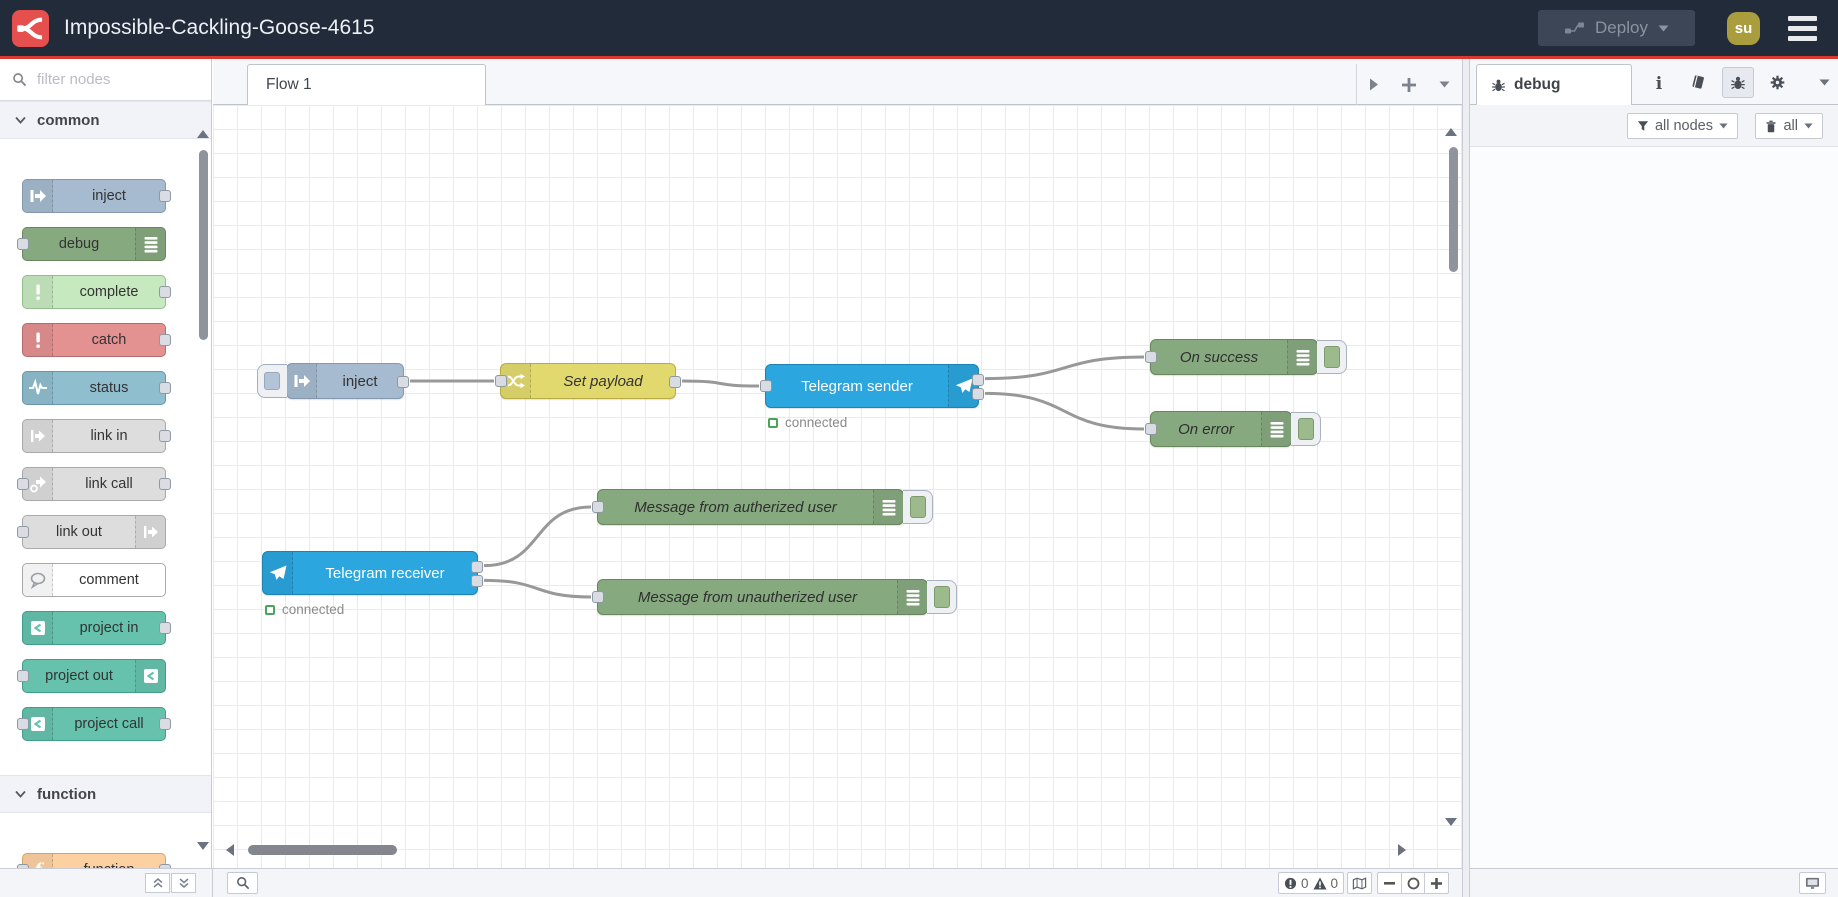  I want to click on palette-collapse-all-button, so click(157, 883).